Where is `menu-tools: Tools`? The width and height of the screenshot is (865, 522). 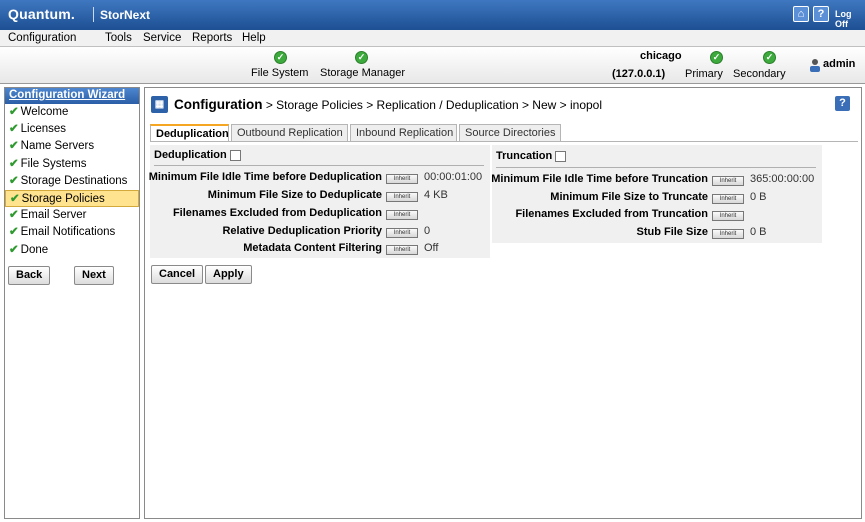
menu-tools: Tools is located at coordinates (118, 38).